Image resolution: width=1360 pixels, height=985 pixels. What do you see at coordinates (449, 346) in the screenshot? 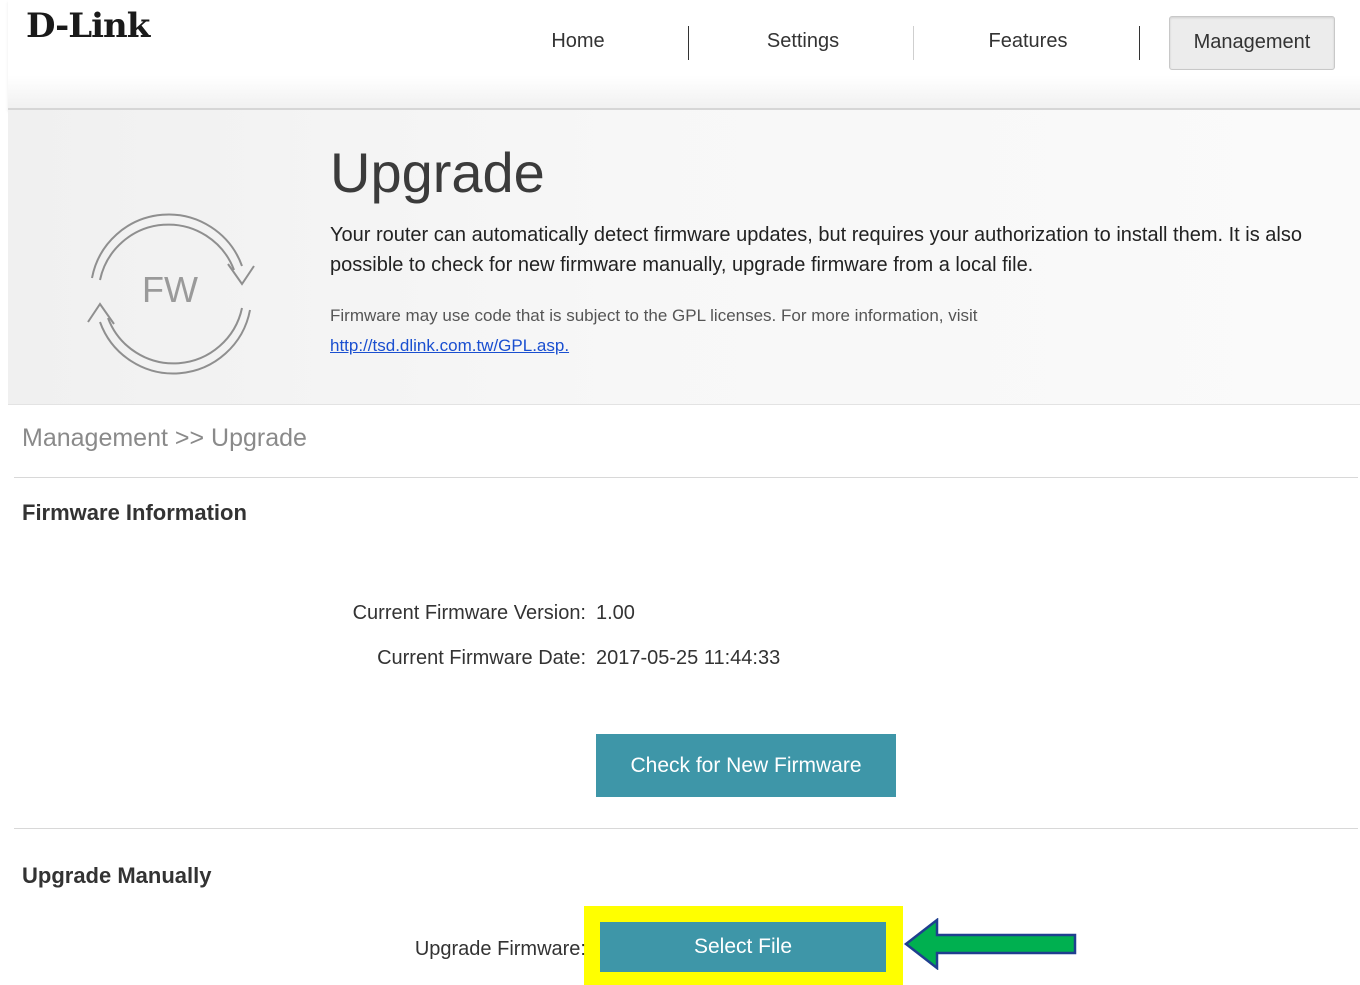
I see `gpl-link: http://tsd.dlink.com.tw/GPL.asp.` at bounding box center [449, 346].